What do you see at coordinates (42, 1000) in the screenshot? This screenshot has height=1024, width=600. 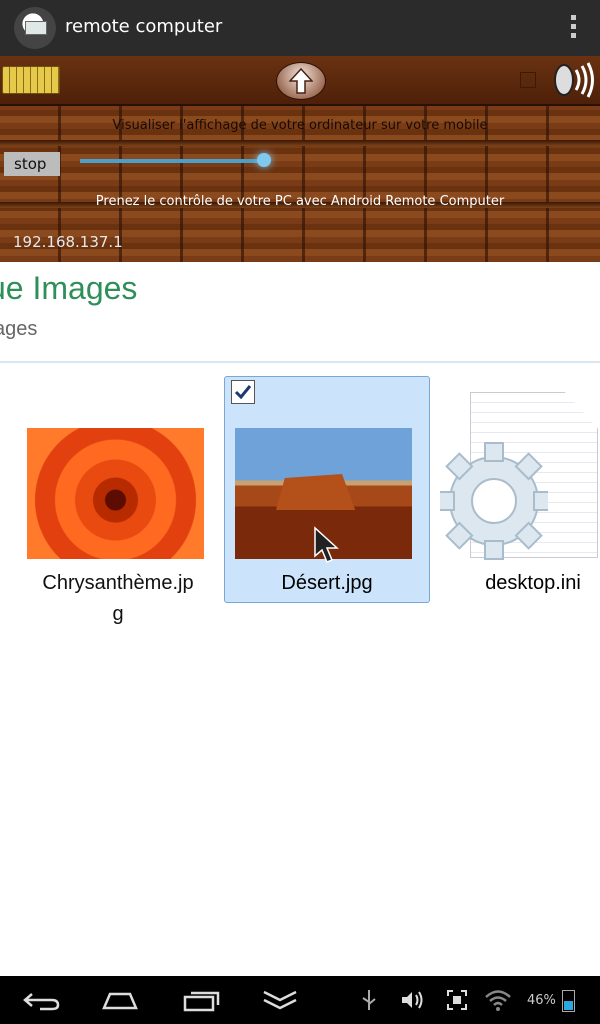 I see `back-icon` at bounding box center [42, 1000].